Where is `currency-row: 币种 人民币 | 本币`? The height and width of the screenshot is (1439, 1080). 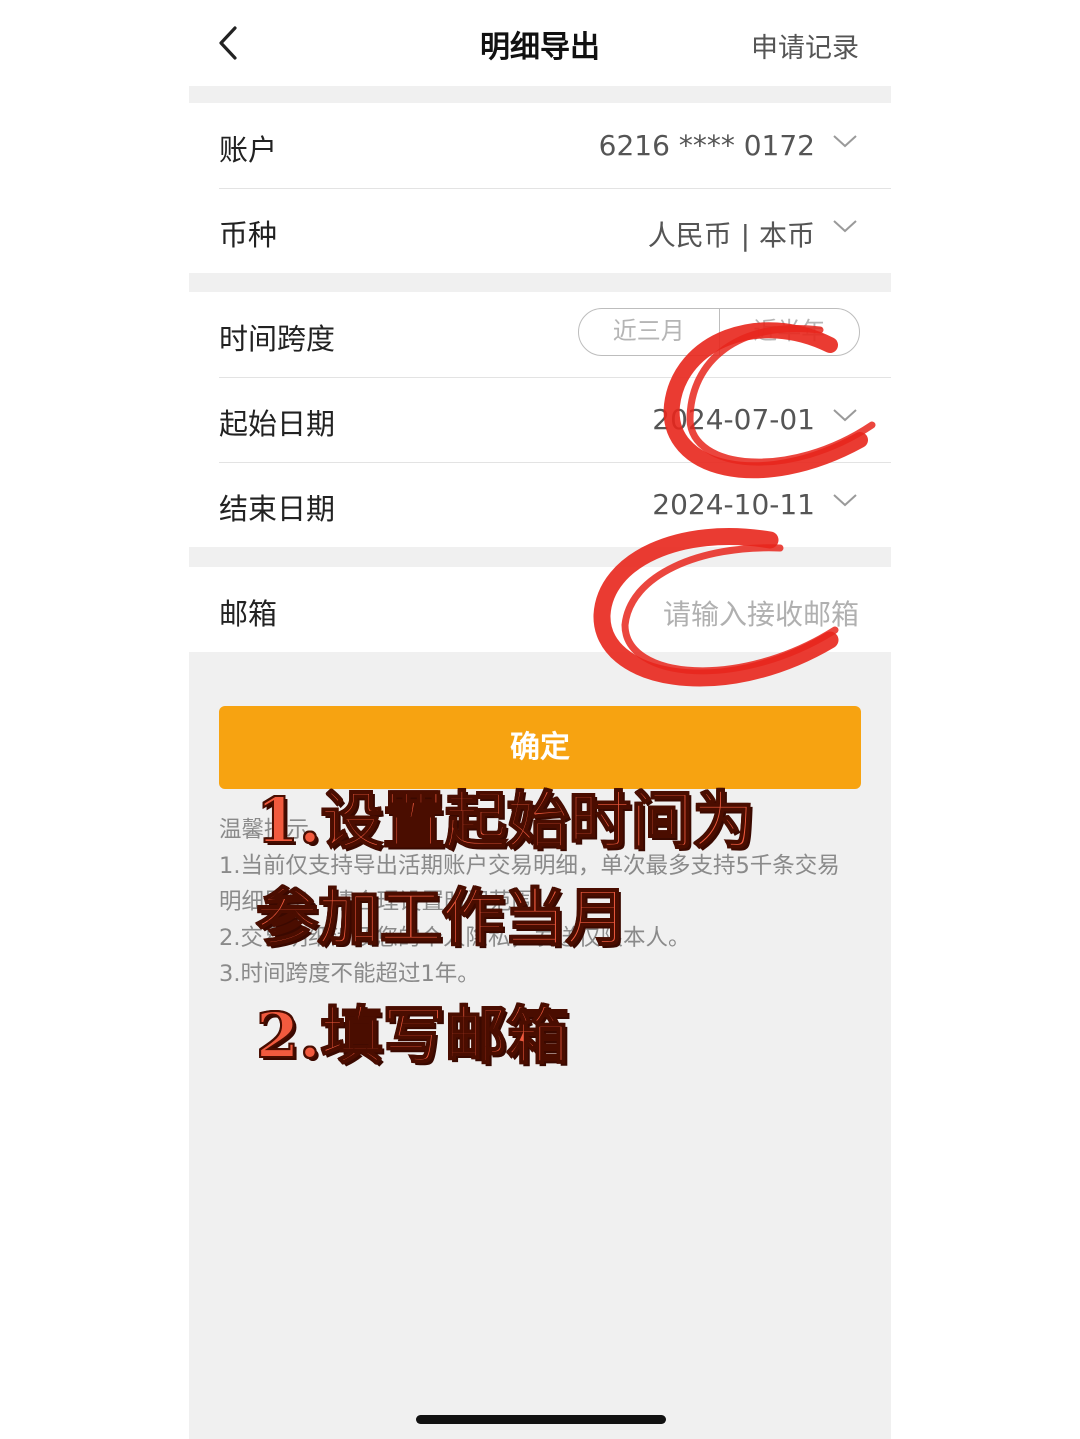 currency-row: 币种 人民币 | 本币 is located at coordinates (540, 230).